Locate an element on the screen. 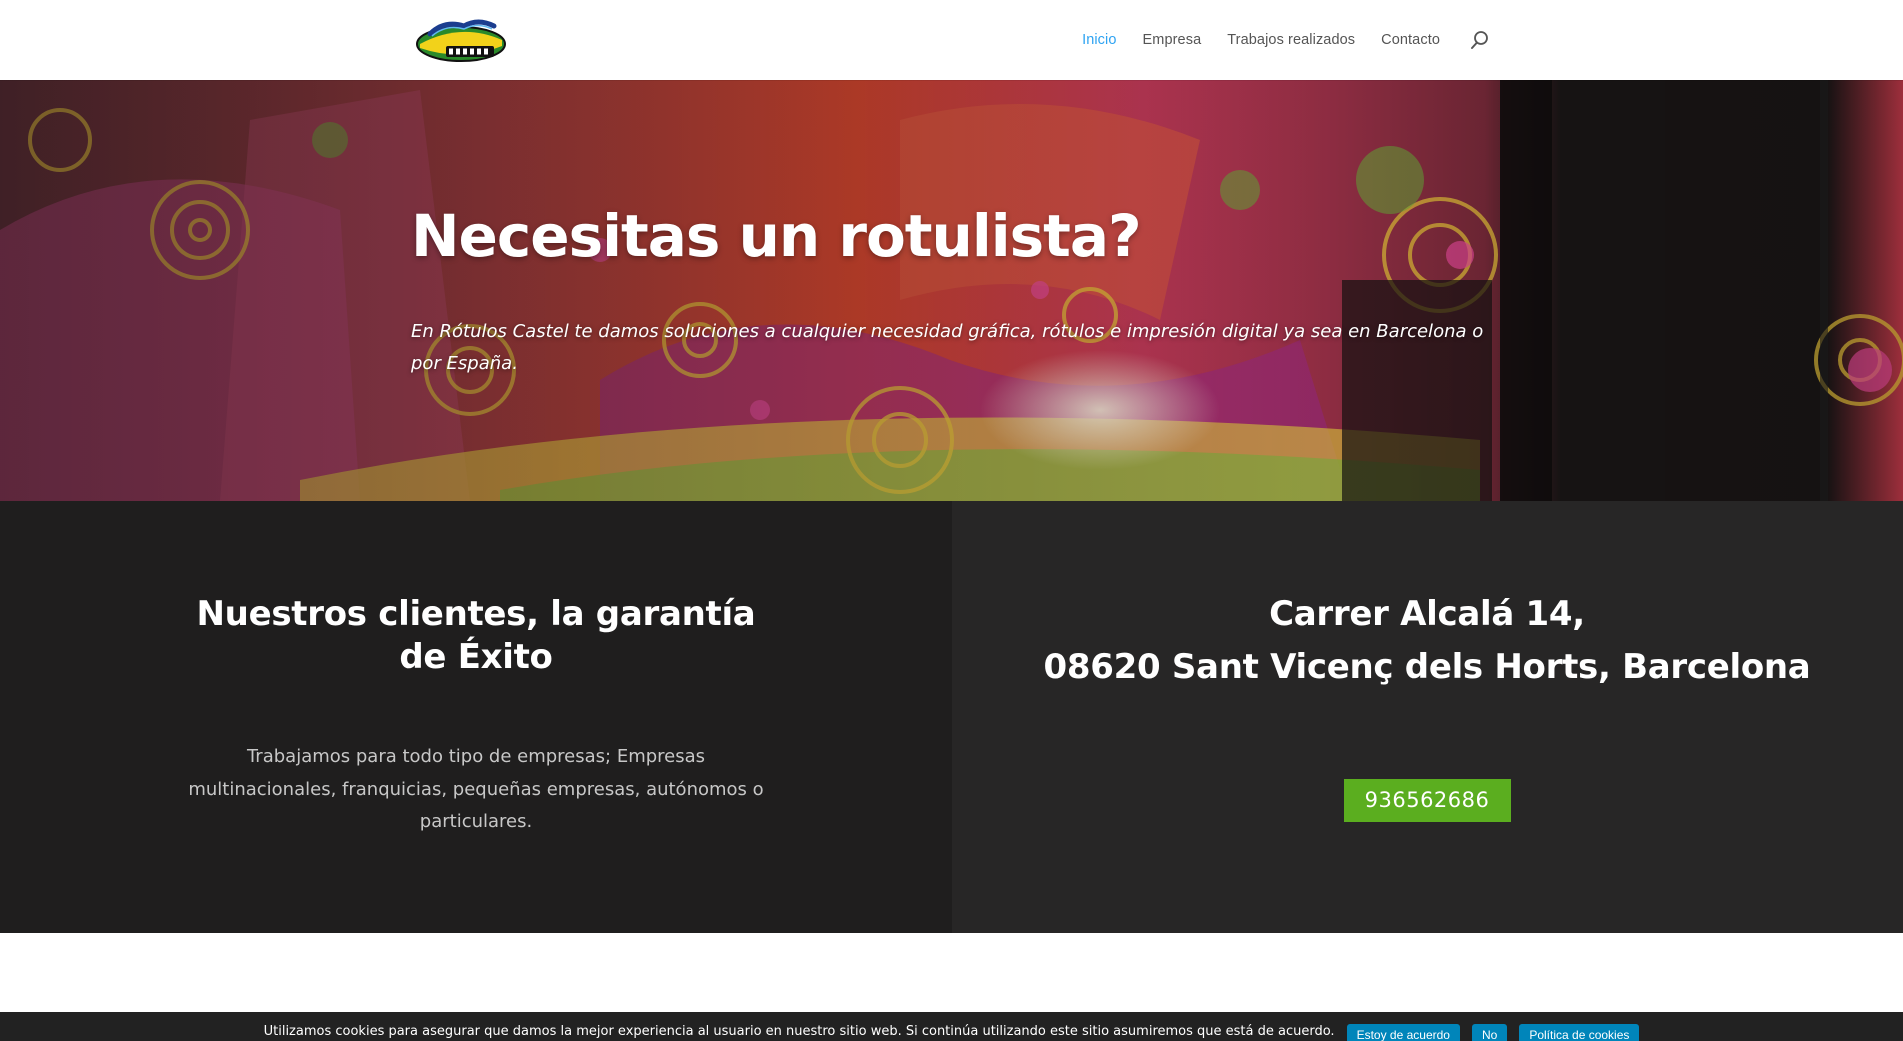  hero-title: Necesitas un rotulista? is located at coordinates (776, 236).